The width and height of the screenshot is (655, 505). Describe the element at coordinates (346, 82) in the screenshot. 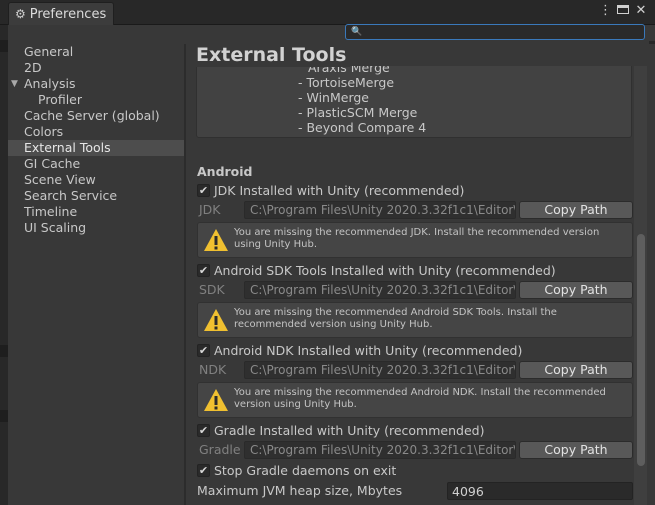

I see `merge-tool-item: - TortoiseMerge` at that location.